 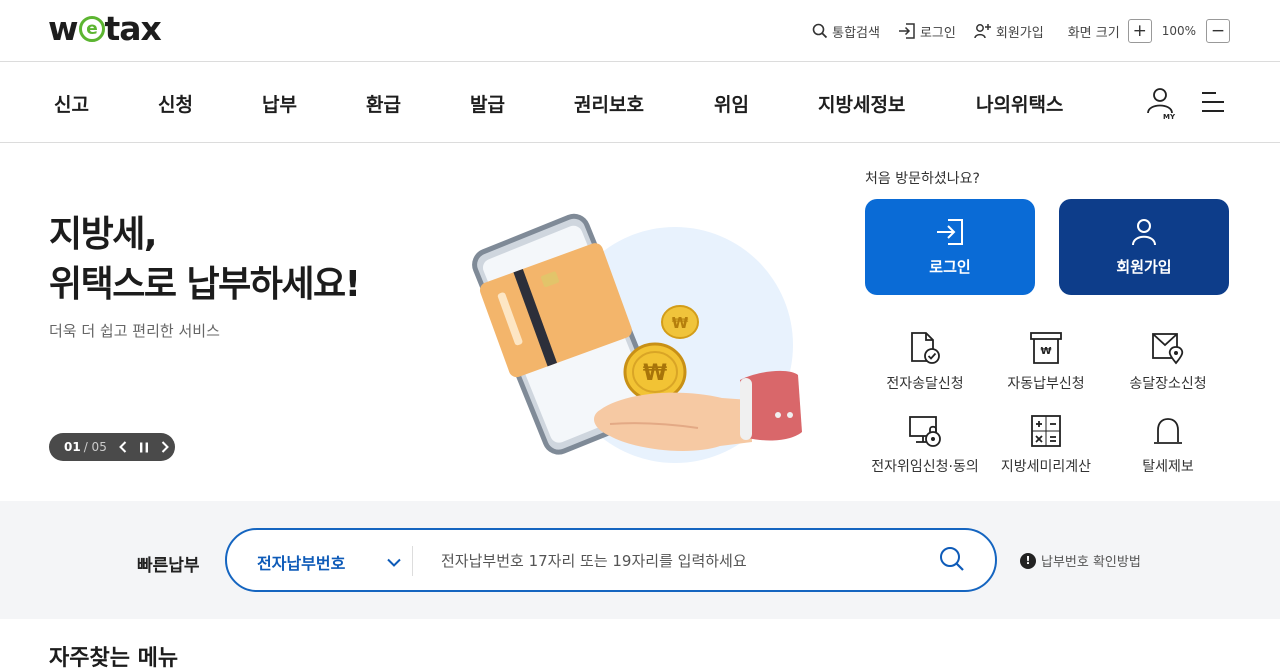 I want to click on payment-number-input, so click(x=667, y=561).